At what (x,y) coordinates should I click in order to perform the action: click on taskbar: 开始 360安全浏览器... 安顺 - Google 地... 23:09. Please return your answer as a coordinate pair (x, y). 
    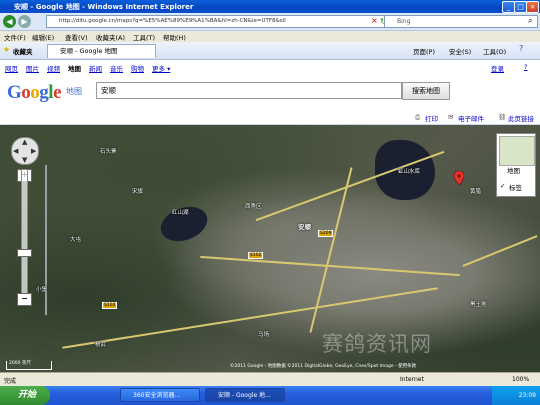
    Looking at the image, I should click on (270, 395).